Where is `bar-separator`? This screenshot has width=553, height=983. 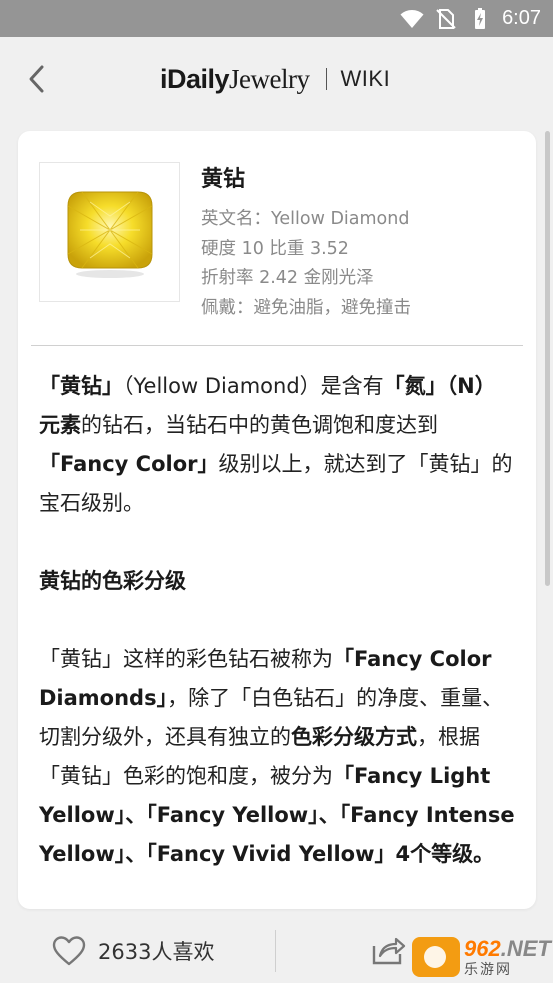 bar-separator is located at coordinates (275, 951).